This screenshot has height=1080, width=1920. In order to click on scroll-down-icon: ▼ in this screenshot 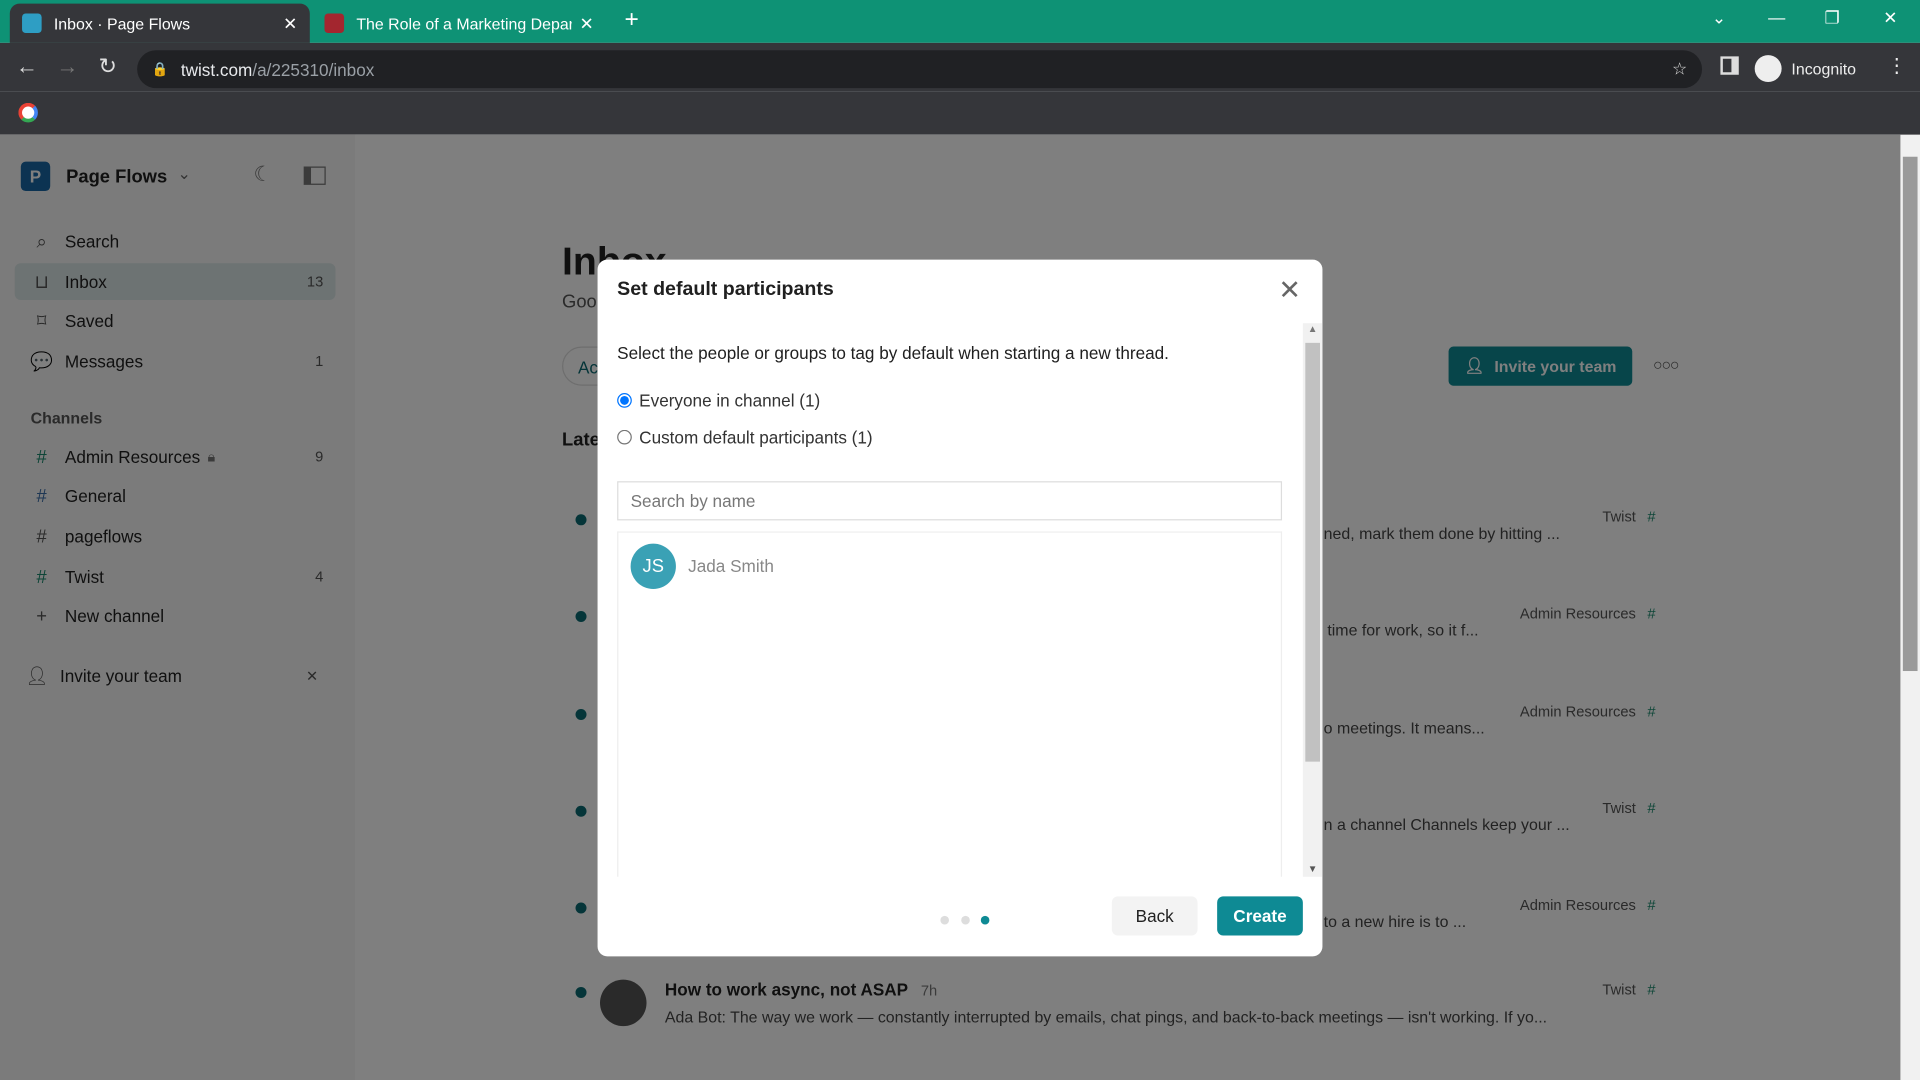, I will do `click(1313, 868)`.